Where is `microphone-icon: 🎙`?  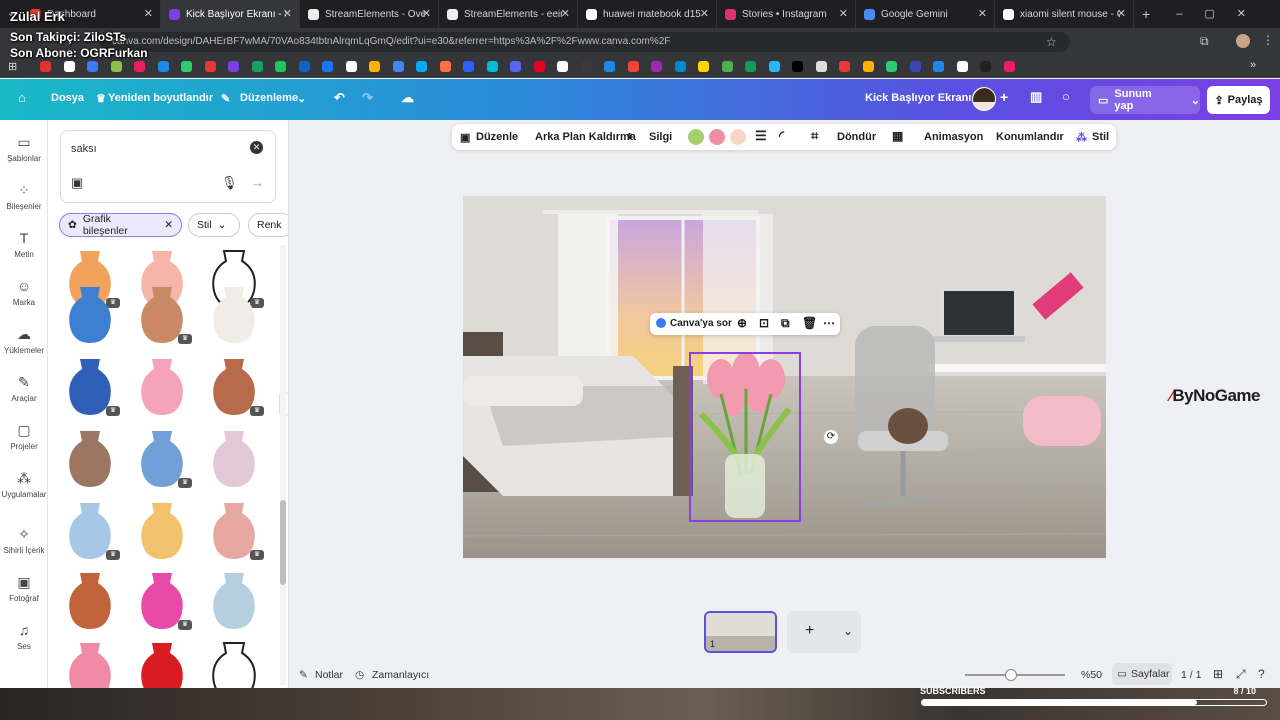 microphone-icon: 🎙 is located at coordinates (229, 183).